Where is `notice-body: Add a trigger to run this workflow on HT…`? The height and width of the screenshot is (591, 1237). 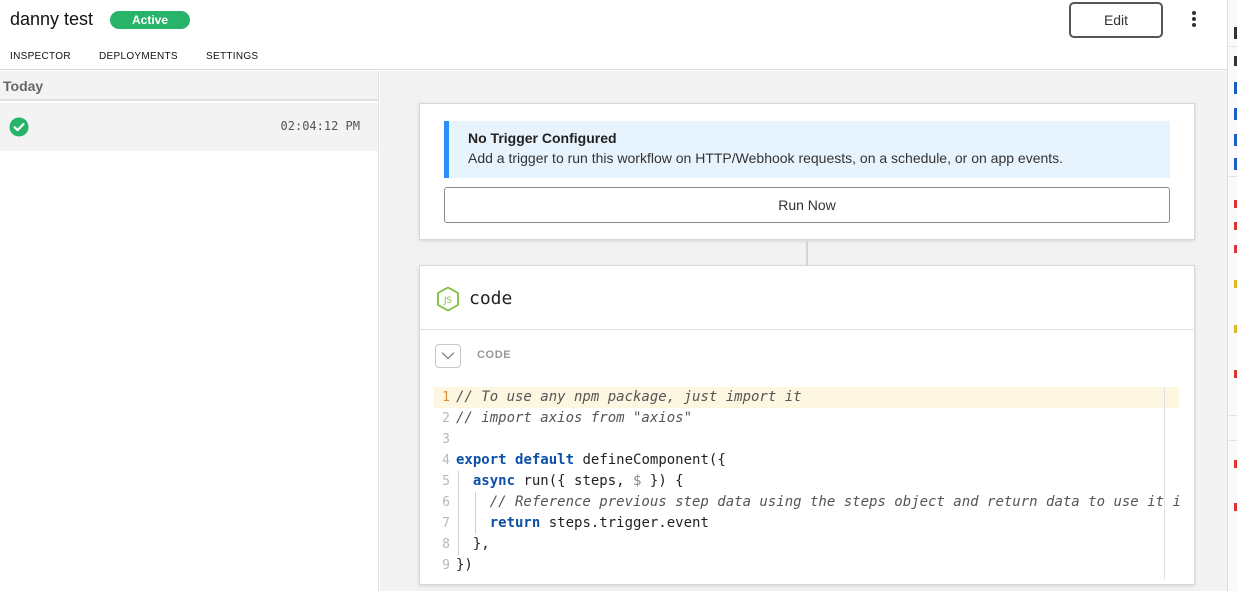
notice-body: Add a trigger to run this workflow on HT… is located at coordinates (766, 158).